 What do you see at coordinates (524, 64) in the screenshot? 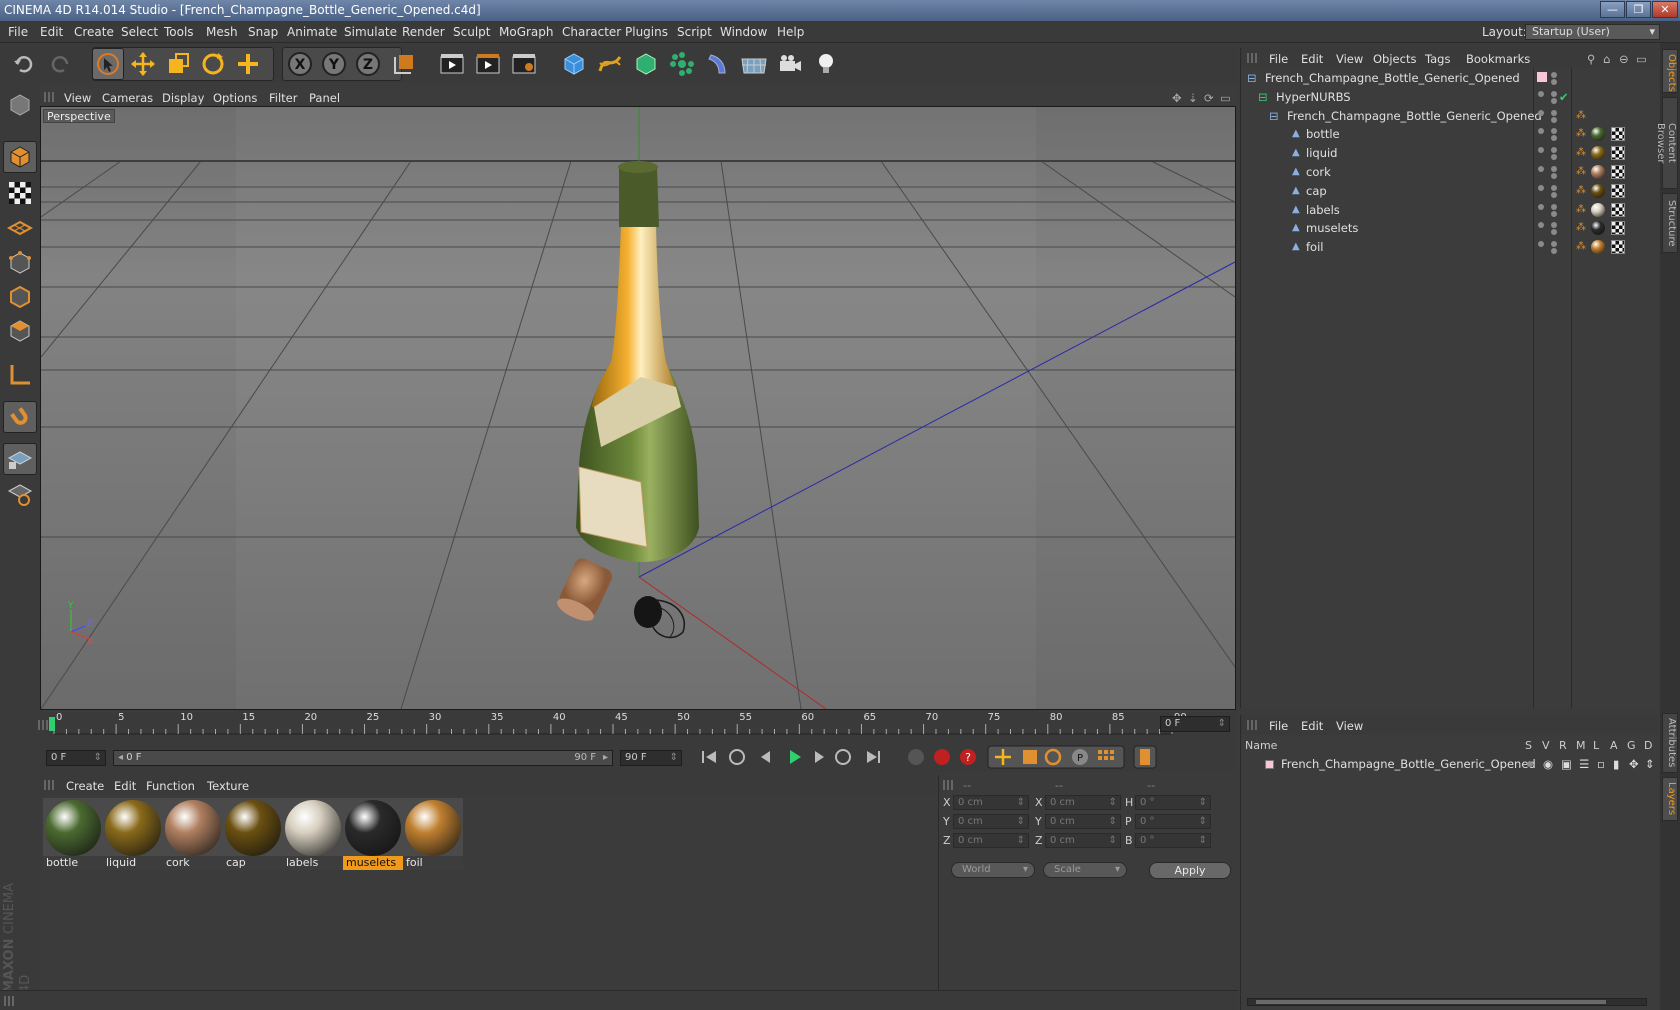
I see `edit-render-settings-icon` at bounding box center [524, 64].